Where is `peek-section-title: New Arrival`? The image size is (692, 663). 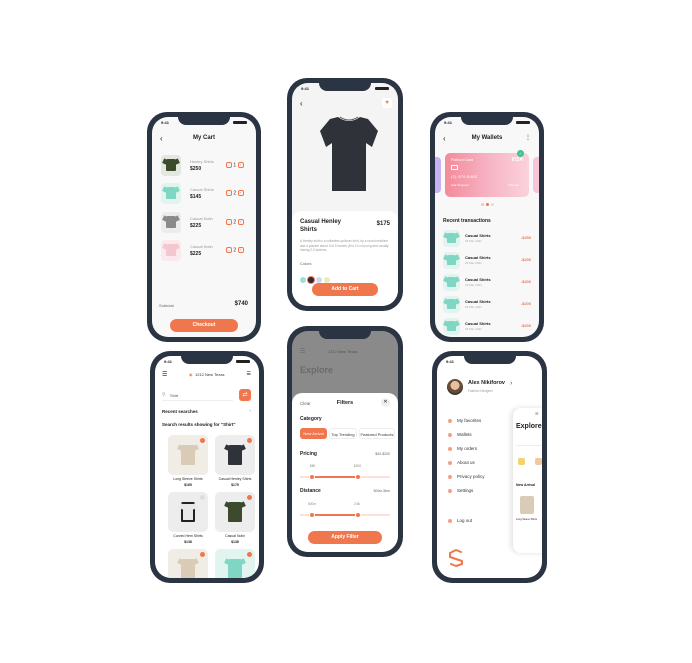 peek-section-title: New Arrival is located at coordinates (526, 485).